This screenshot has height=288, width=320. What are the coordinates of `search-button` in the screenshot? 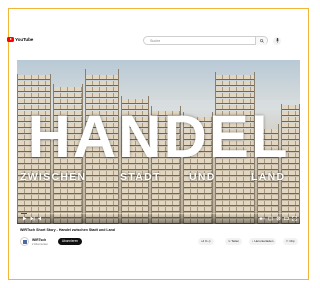 It's located at (261, 41).